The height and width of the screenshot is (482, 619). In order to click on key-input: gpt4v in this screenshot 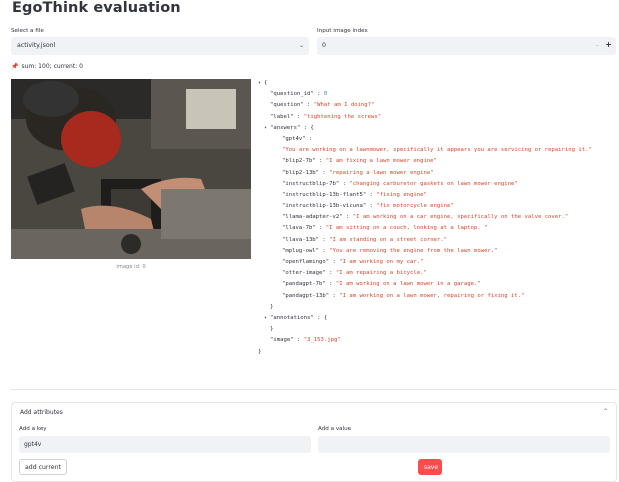, I will do `click(165, 444)`.